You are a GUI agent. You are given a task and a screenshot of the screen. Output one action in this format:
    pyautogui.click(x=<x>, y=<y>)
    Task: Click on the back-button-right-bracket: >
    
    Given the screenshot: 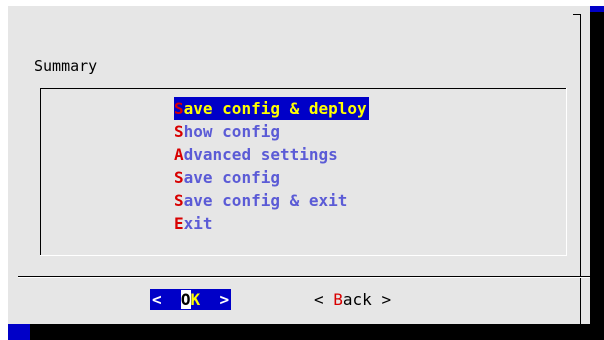 What is the action you would take?
    pyautogui.click(x=381, y=299)
    